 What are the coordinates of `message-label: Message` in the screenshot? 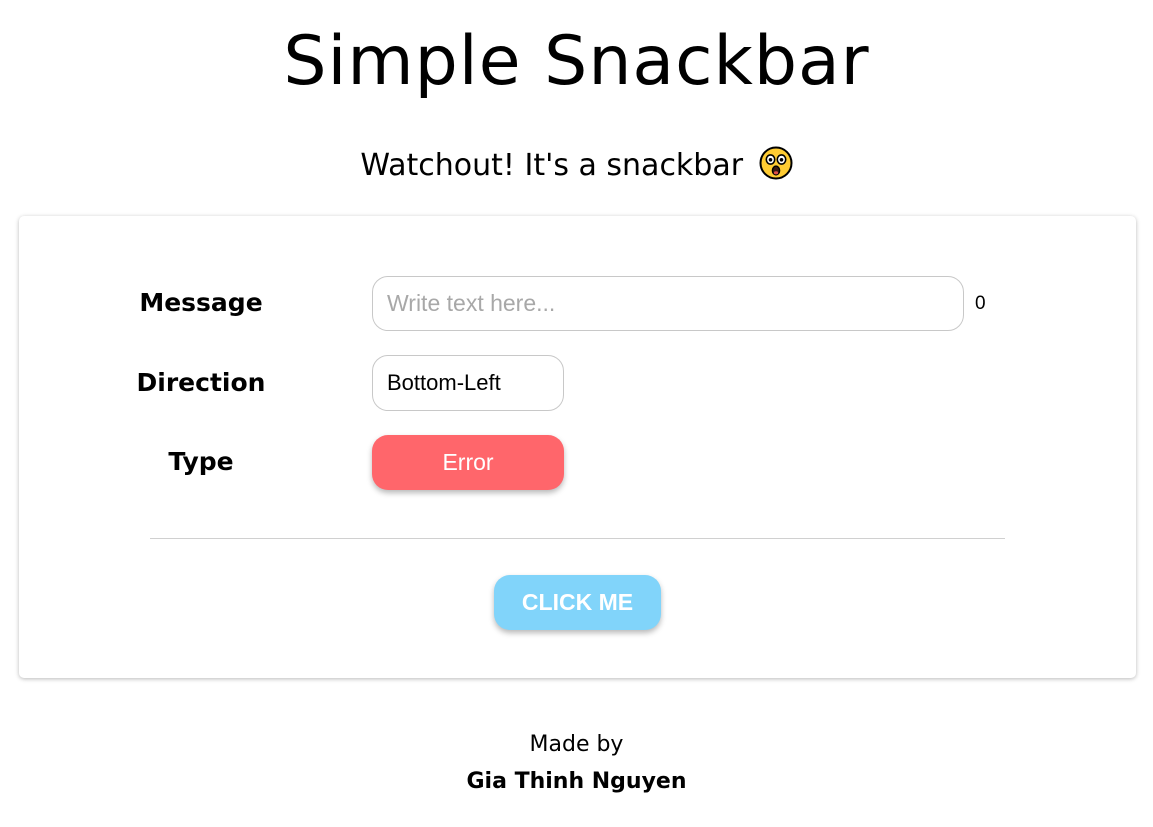 It's located at (201, 302).